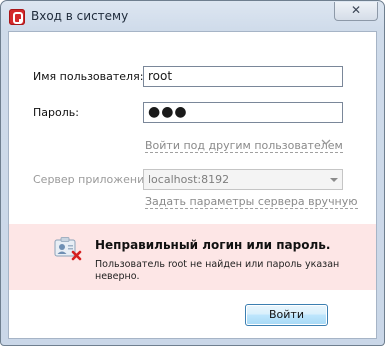 This screenshot has height=346, width=385. I want to click on user-card-error-icon, so click(68, 249).